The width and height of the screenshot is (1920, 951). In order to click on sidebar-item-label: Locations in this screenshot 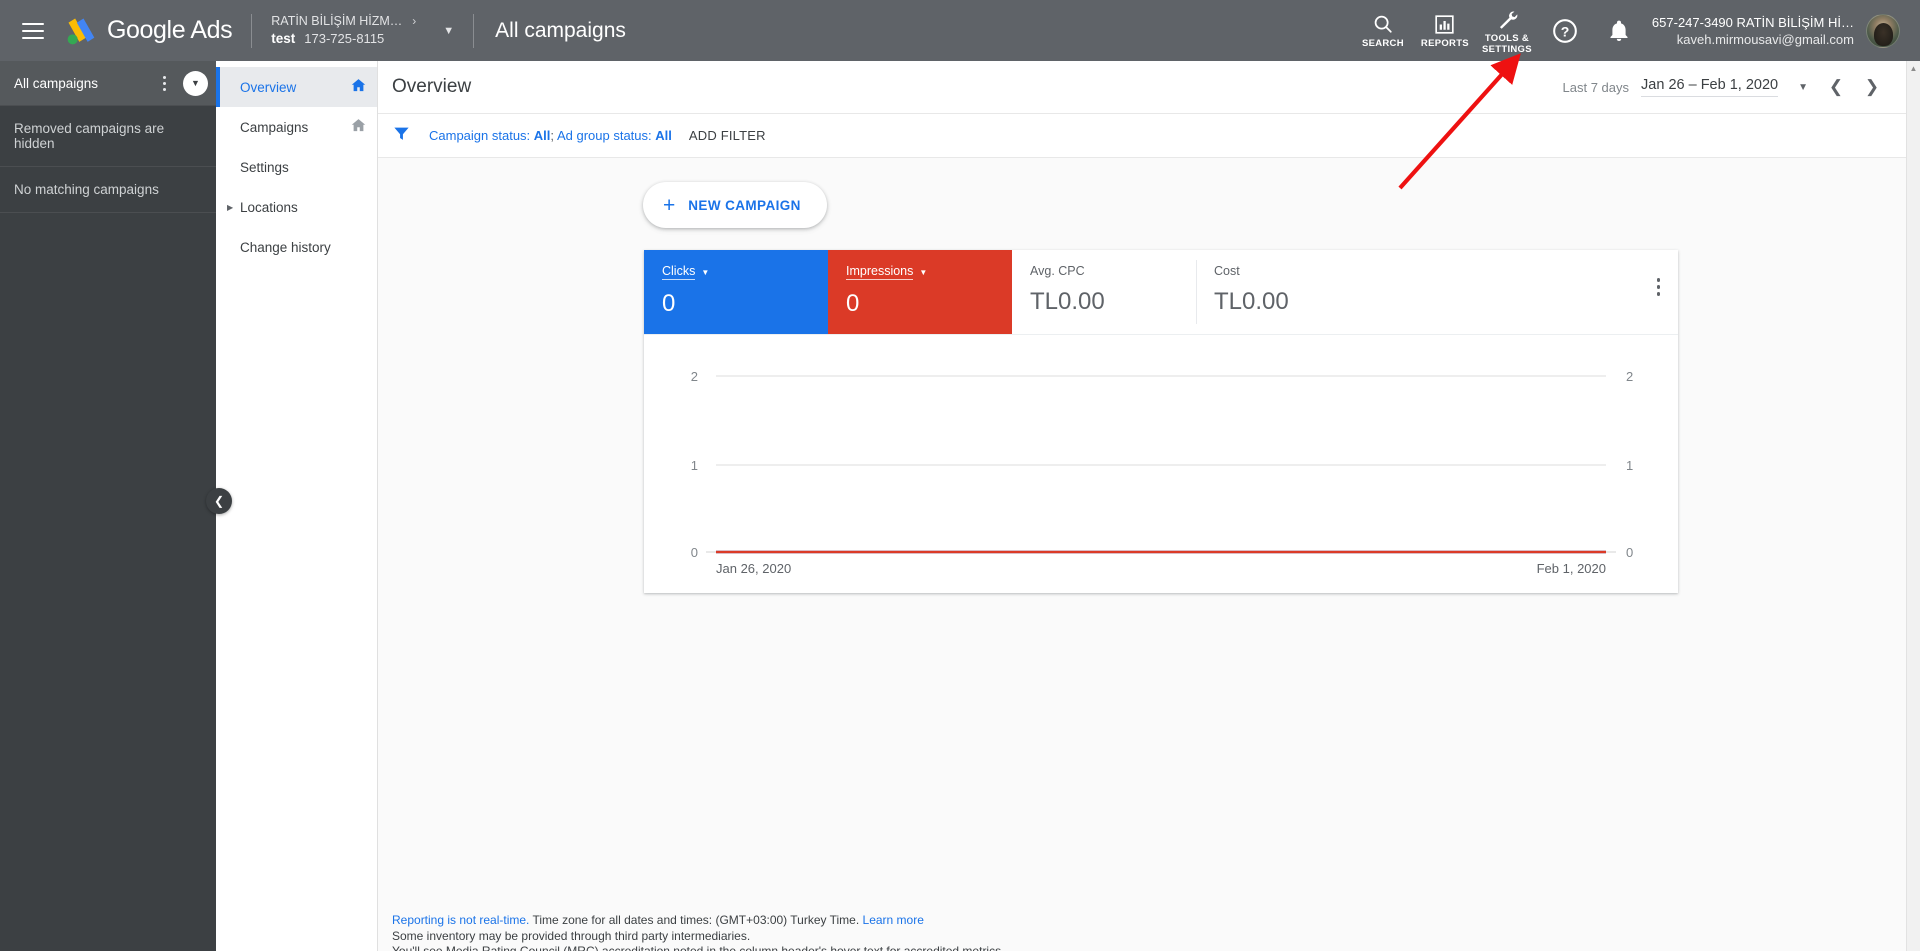, I will do `click(269, 207)`.